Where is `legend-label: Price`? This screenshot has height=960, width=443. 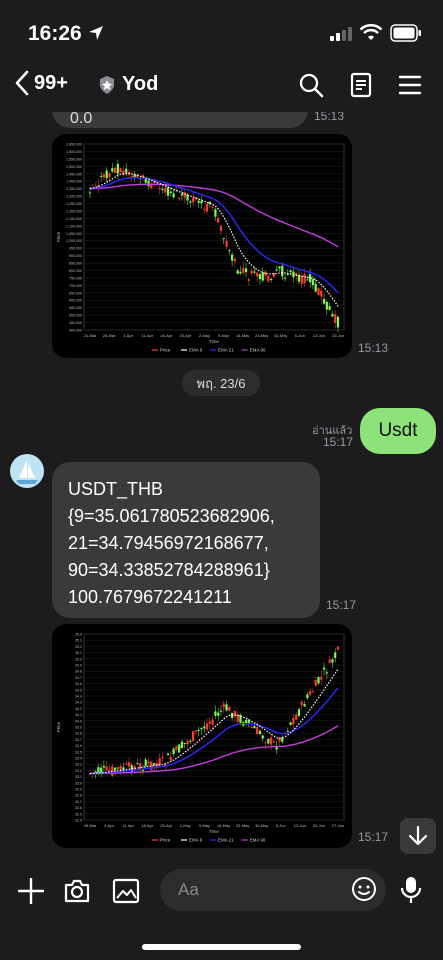
legend-label: Price is located at coordinates (165, 840).